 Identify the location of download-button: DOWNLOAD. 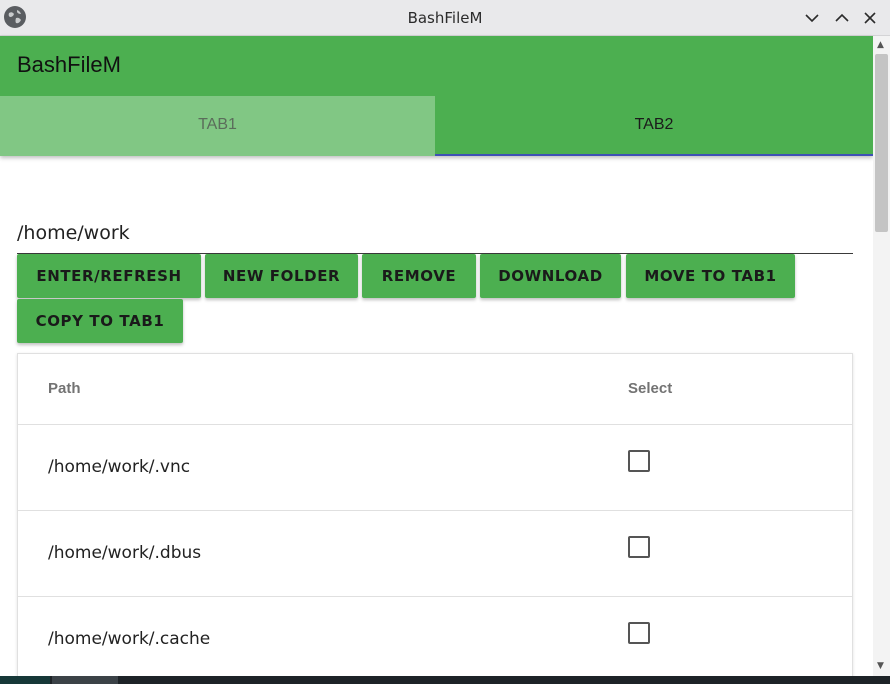
(550, 276).